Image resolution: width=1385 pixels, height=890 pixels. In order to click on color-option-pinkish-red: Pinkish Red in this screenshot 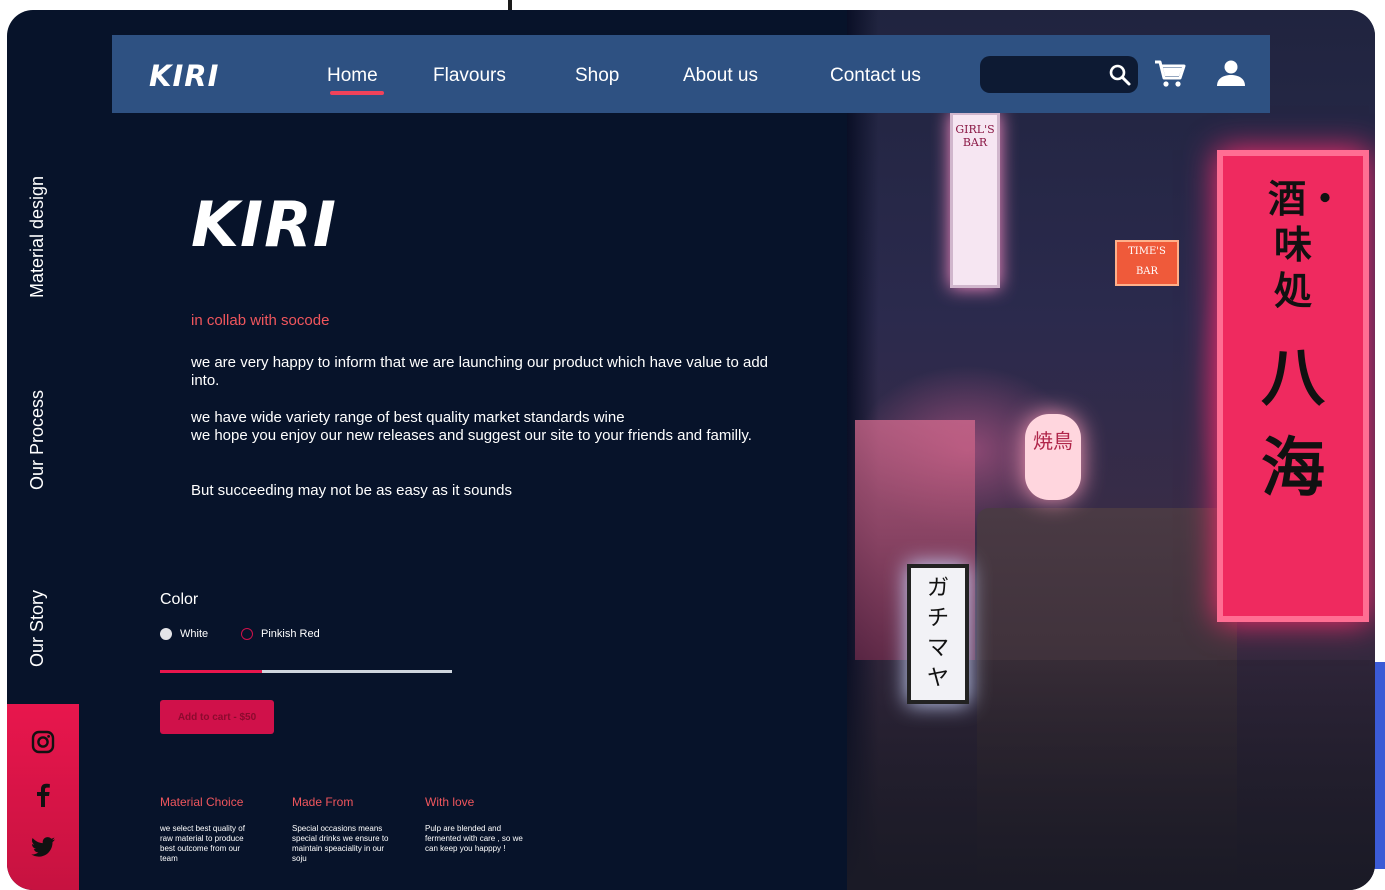, I will do `click(280, 634)`.